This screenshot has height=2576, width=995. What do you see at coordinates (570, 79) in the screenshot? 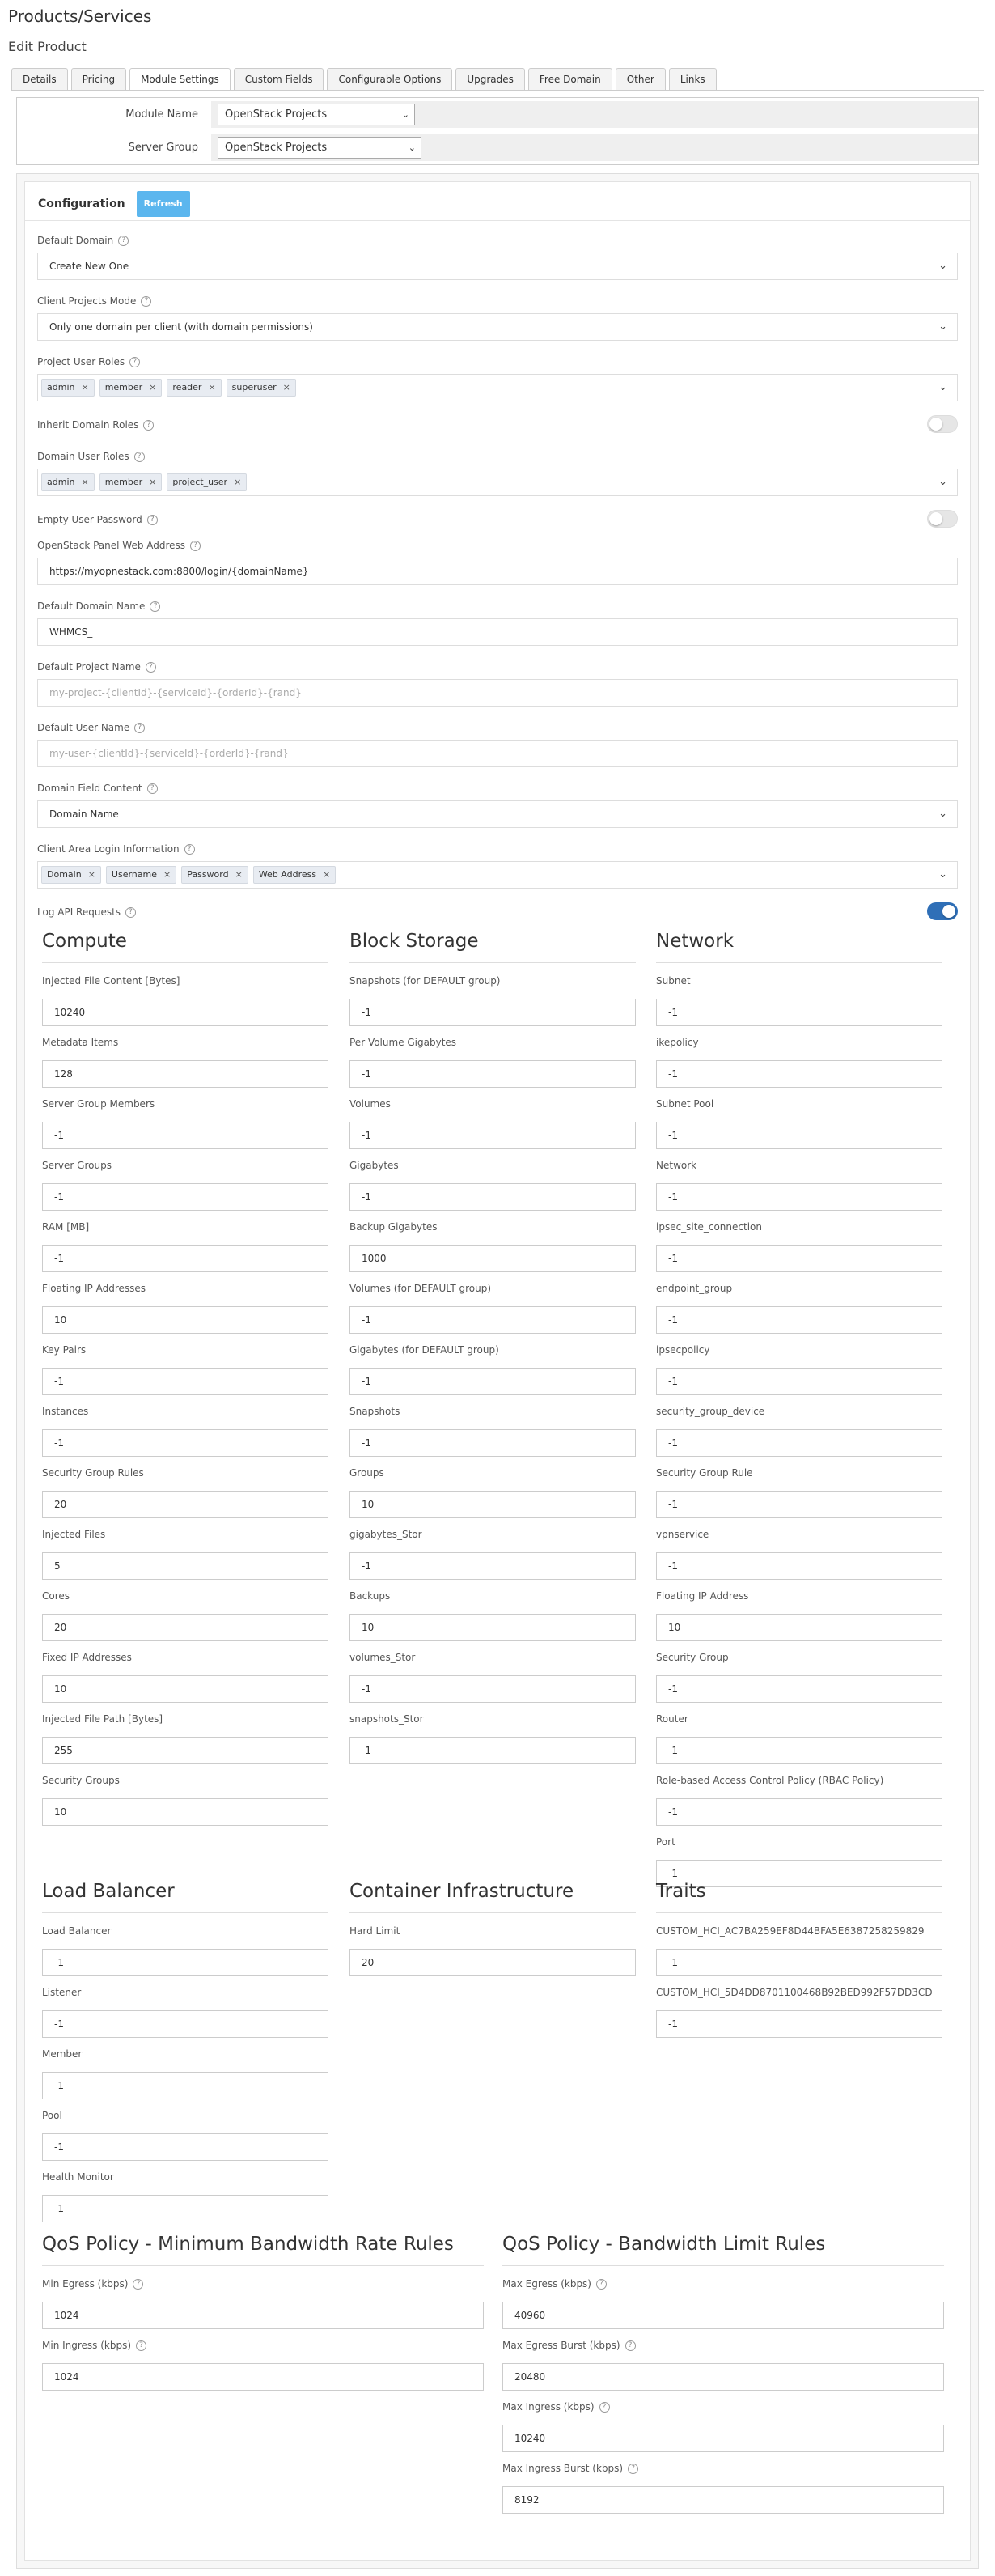
I see `tab-free-domain: Free Domain` at bounding box center [570, 79].